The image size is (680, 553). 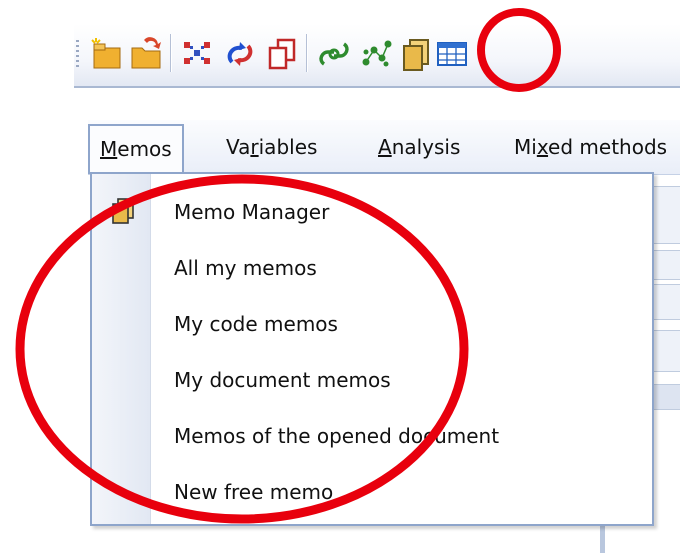 What do you see at coordinates (665, 215) in the screenshot?
I see `background-toolbar-fragment` at bounding box center [665, 215].